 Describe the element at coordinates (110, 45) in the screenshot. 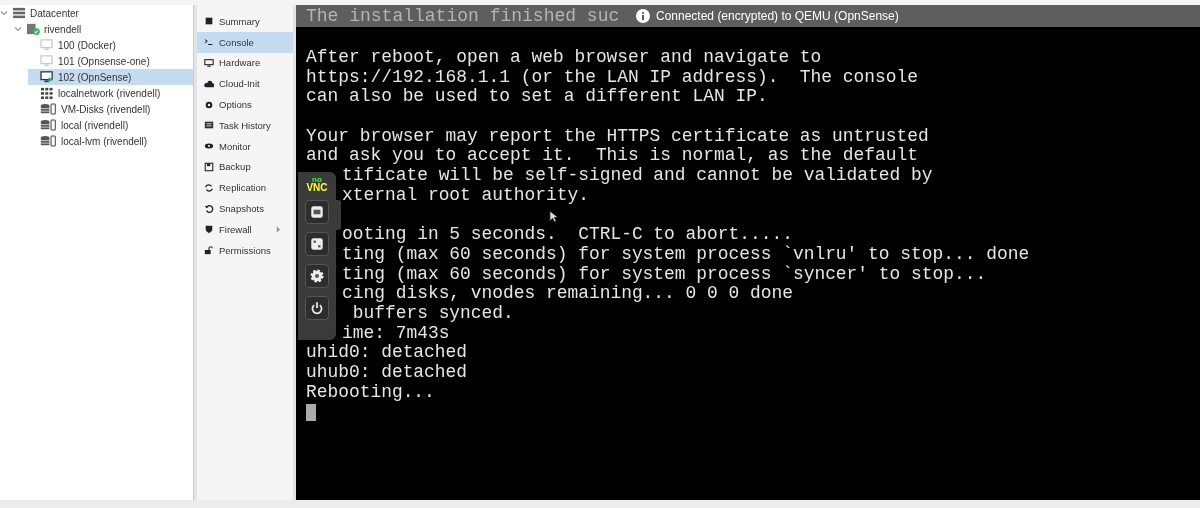

I see `tree-item: 100 (Docker)` at that location.